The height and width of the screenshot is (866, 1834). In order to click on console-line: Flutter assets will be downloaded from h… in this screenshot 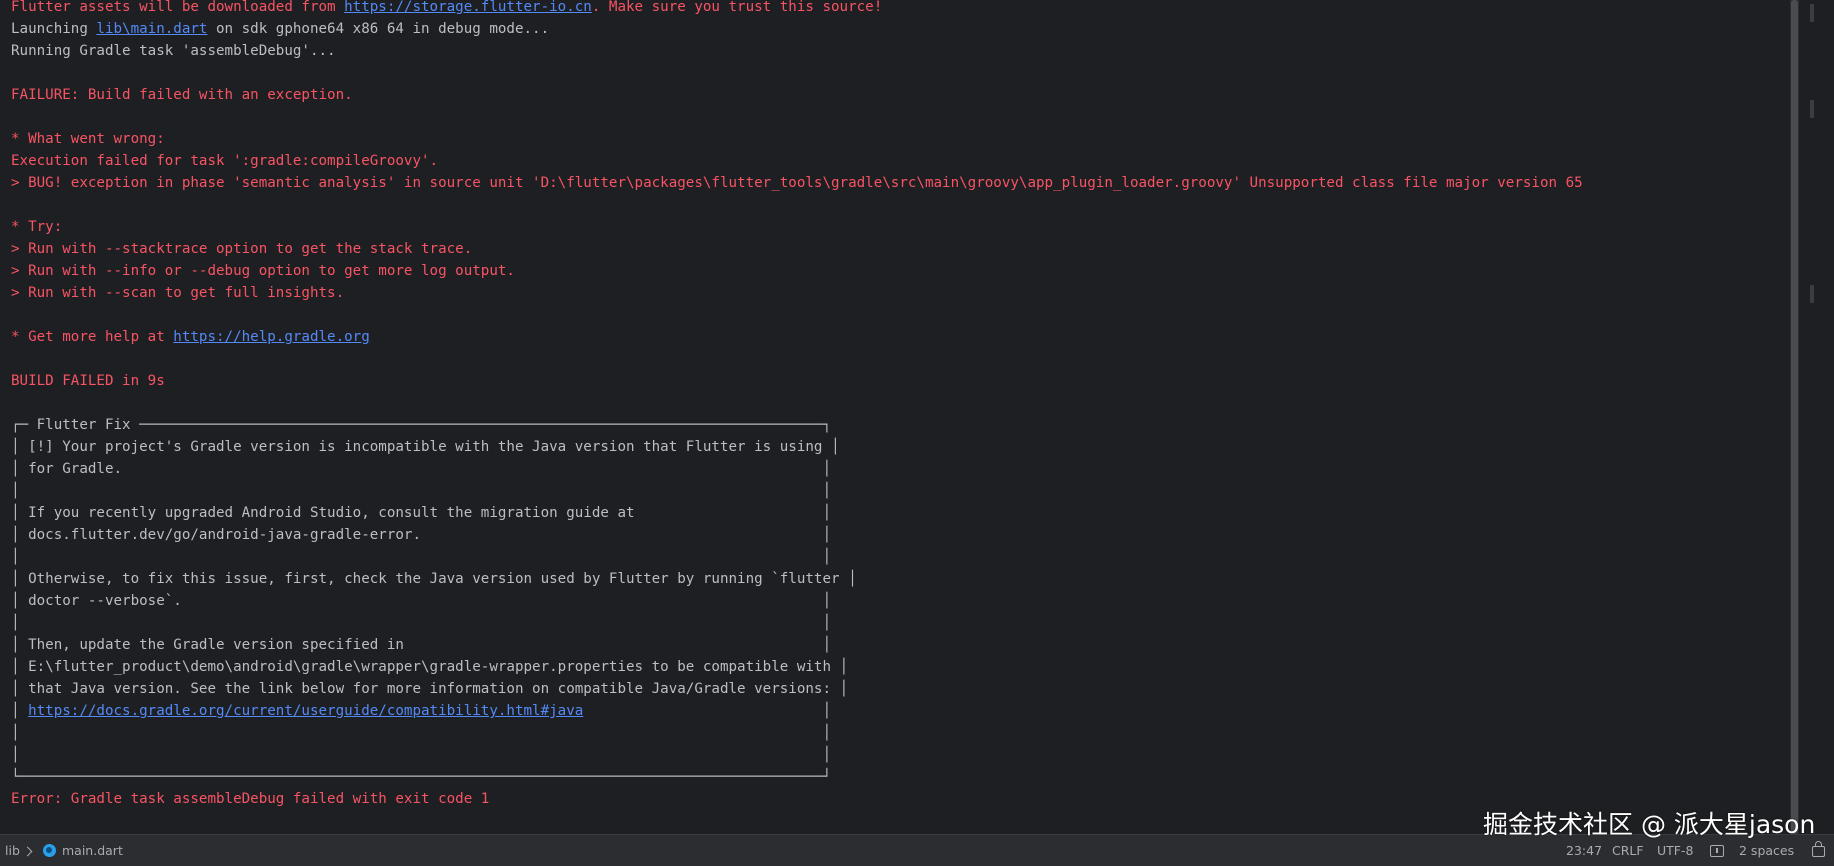, I will do `click(900, 9)`.